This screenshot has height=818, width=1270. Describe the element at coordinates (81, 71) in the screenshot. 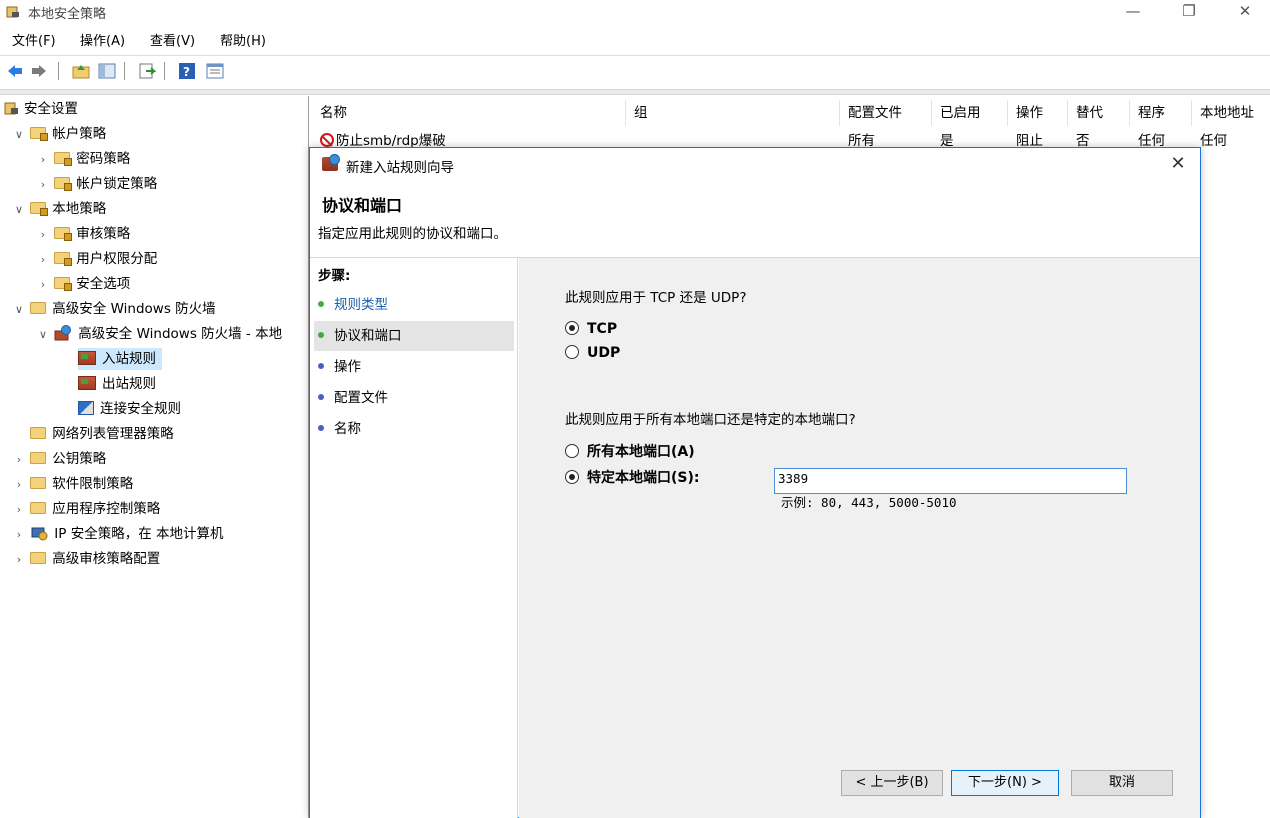

I see `up-folder-icon` at that location.